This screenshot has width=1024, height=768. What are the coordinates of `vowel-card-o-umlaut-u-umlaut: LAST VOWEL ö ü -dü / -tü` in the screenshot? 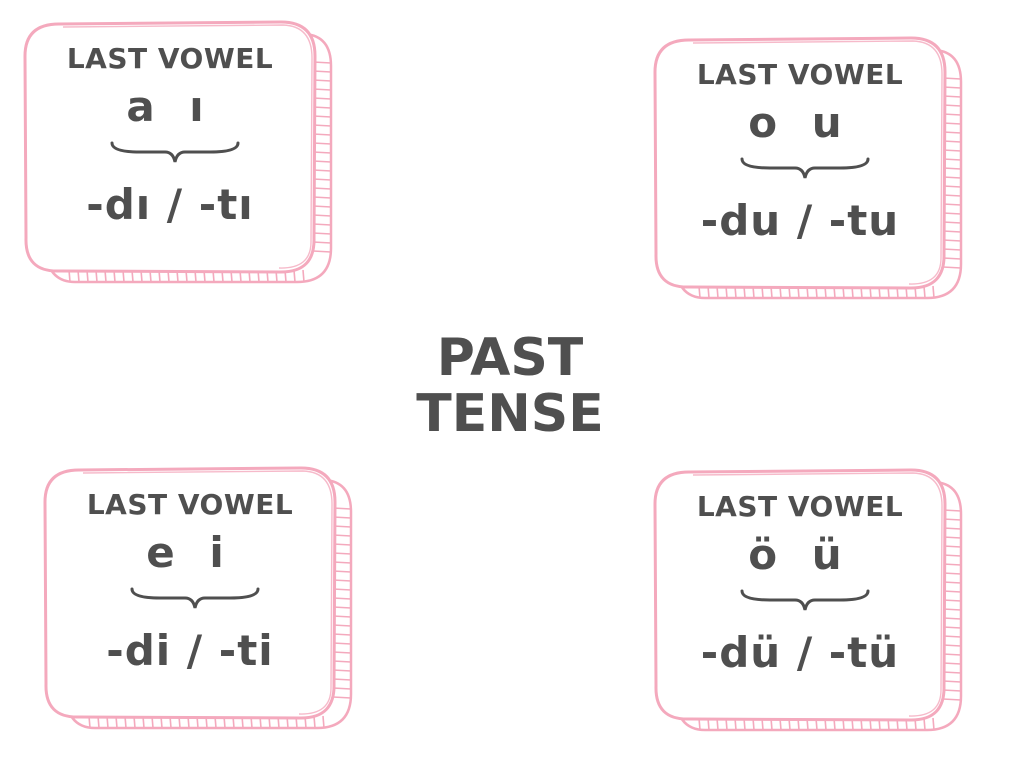 It's located at (809, 600).